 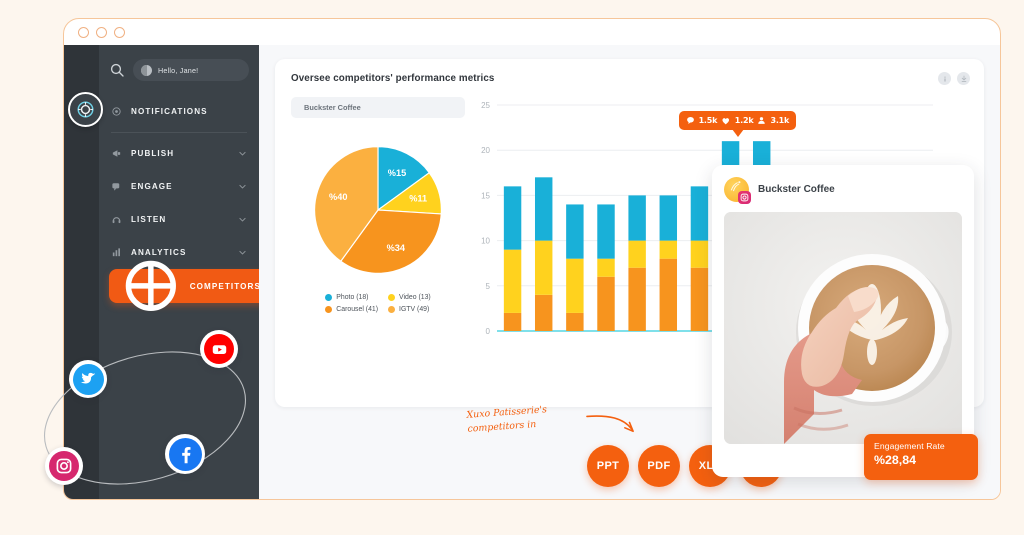 I want to click on sidebar-active-slot: COMPETITORS, so click(x=186, y=286).